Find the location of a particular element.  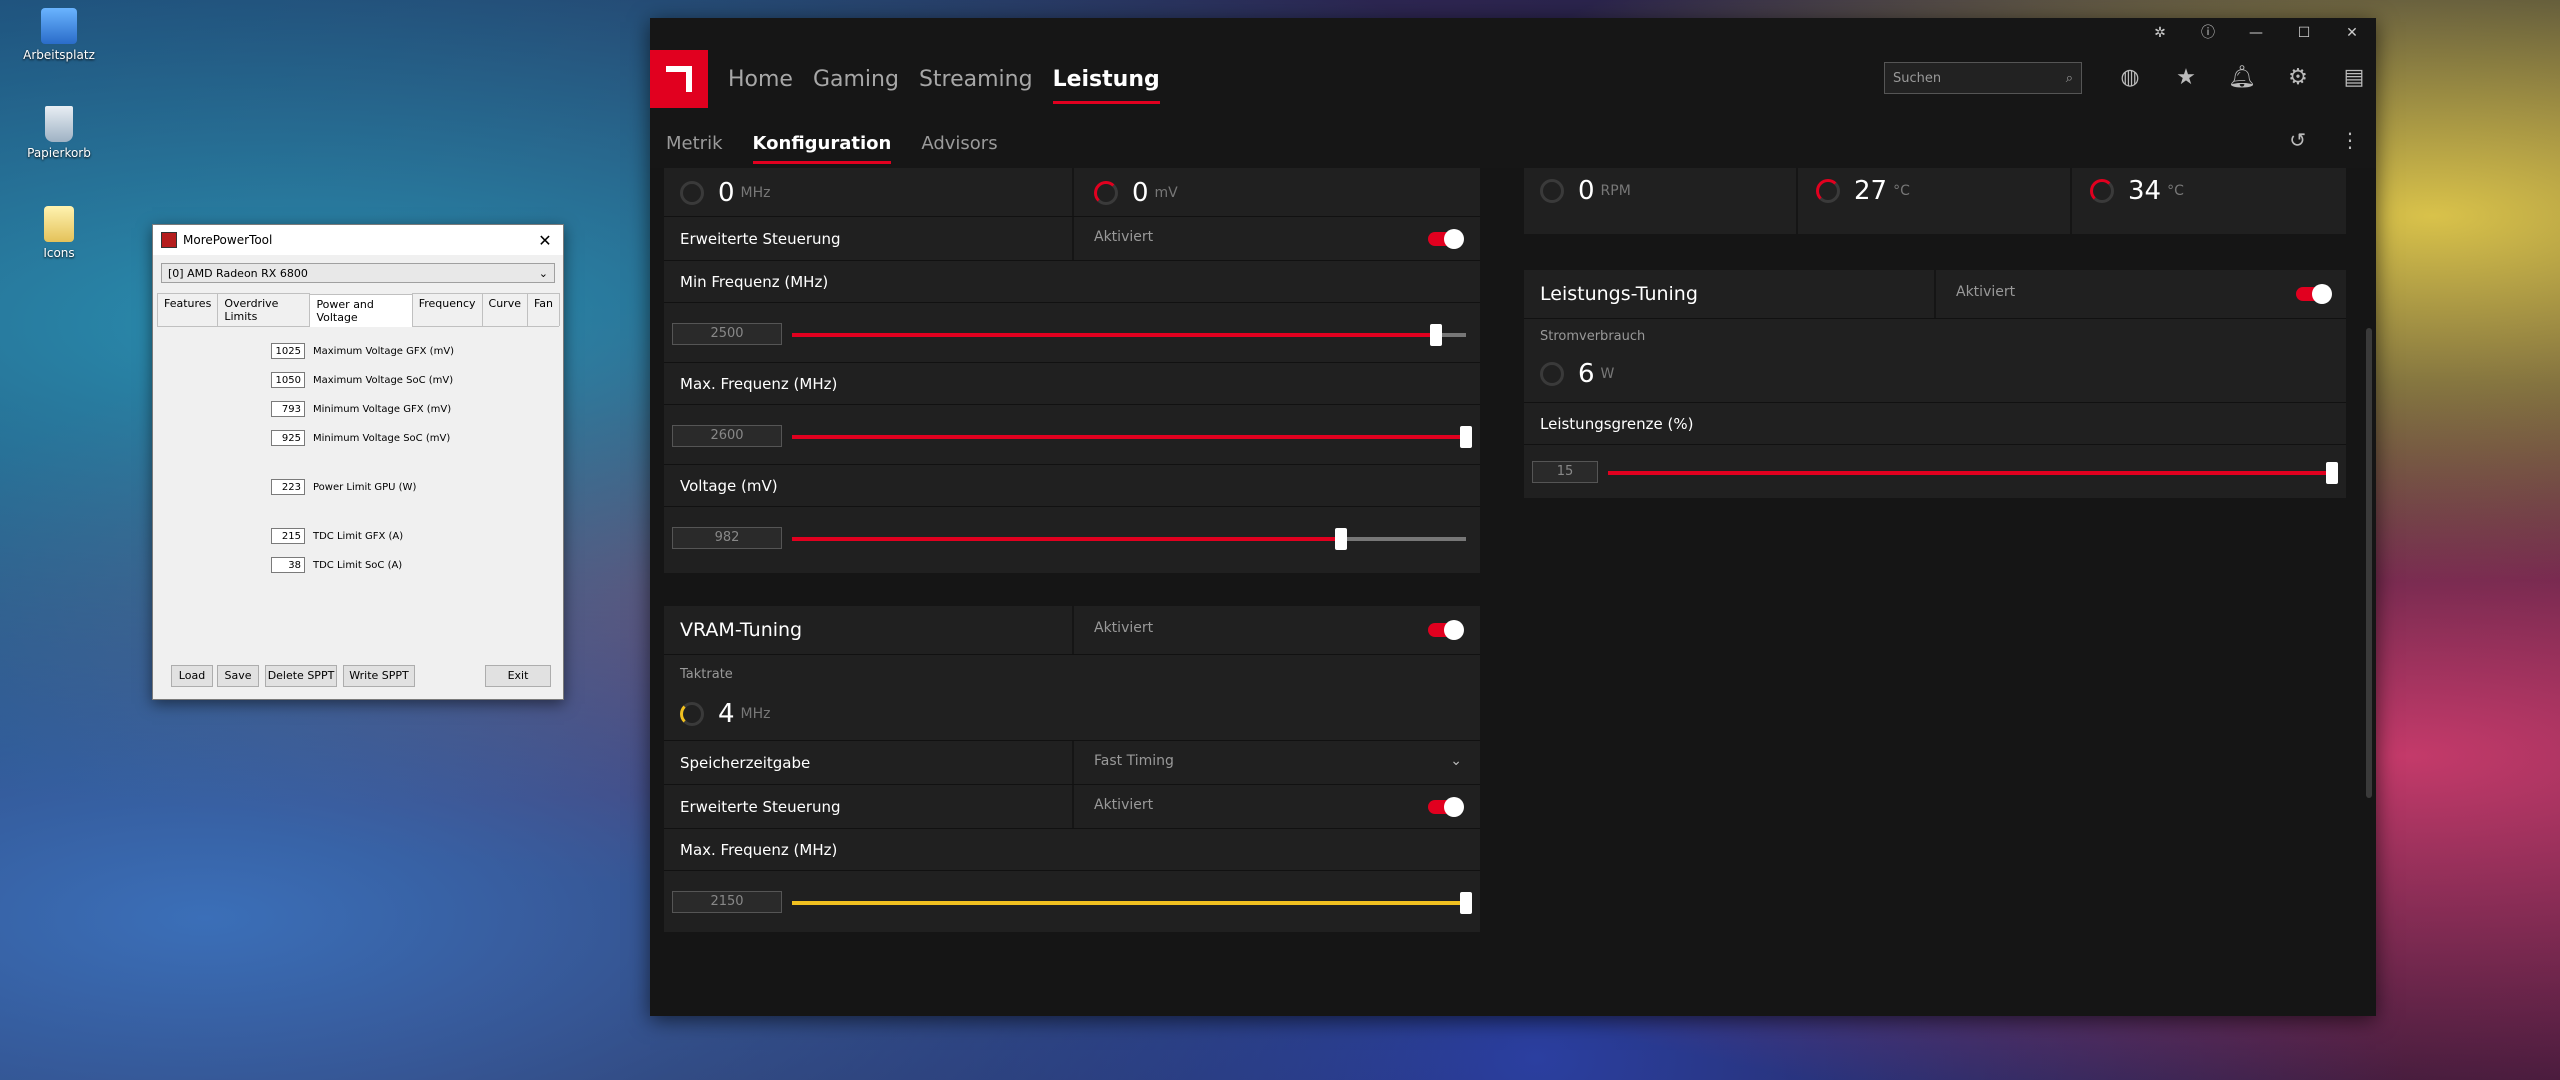

nav-streaming: Streaming is located at coordinates (976, 79).